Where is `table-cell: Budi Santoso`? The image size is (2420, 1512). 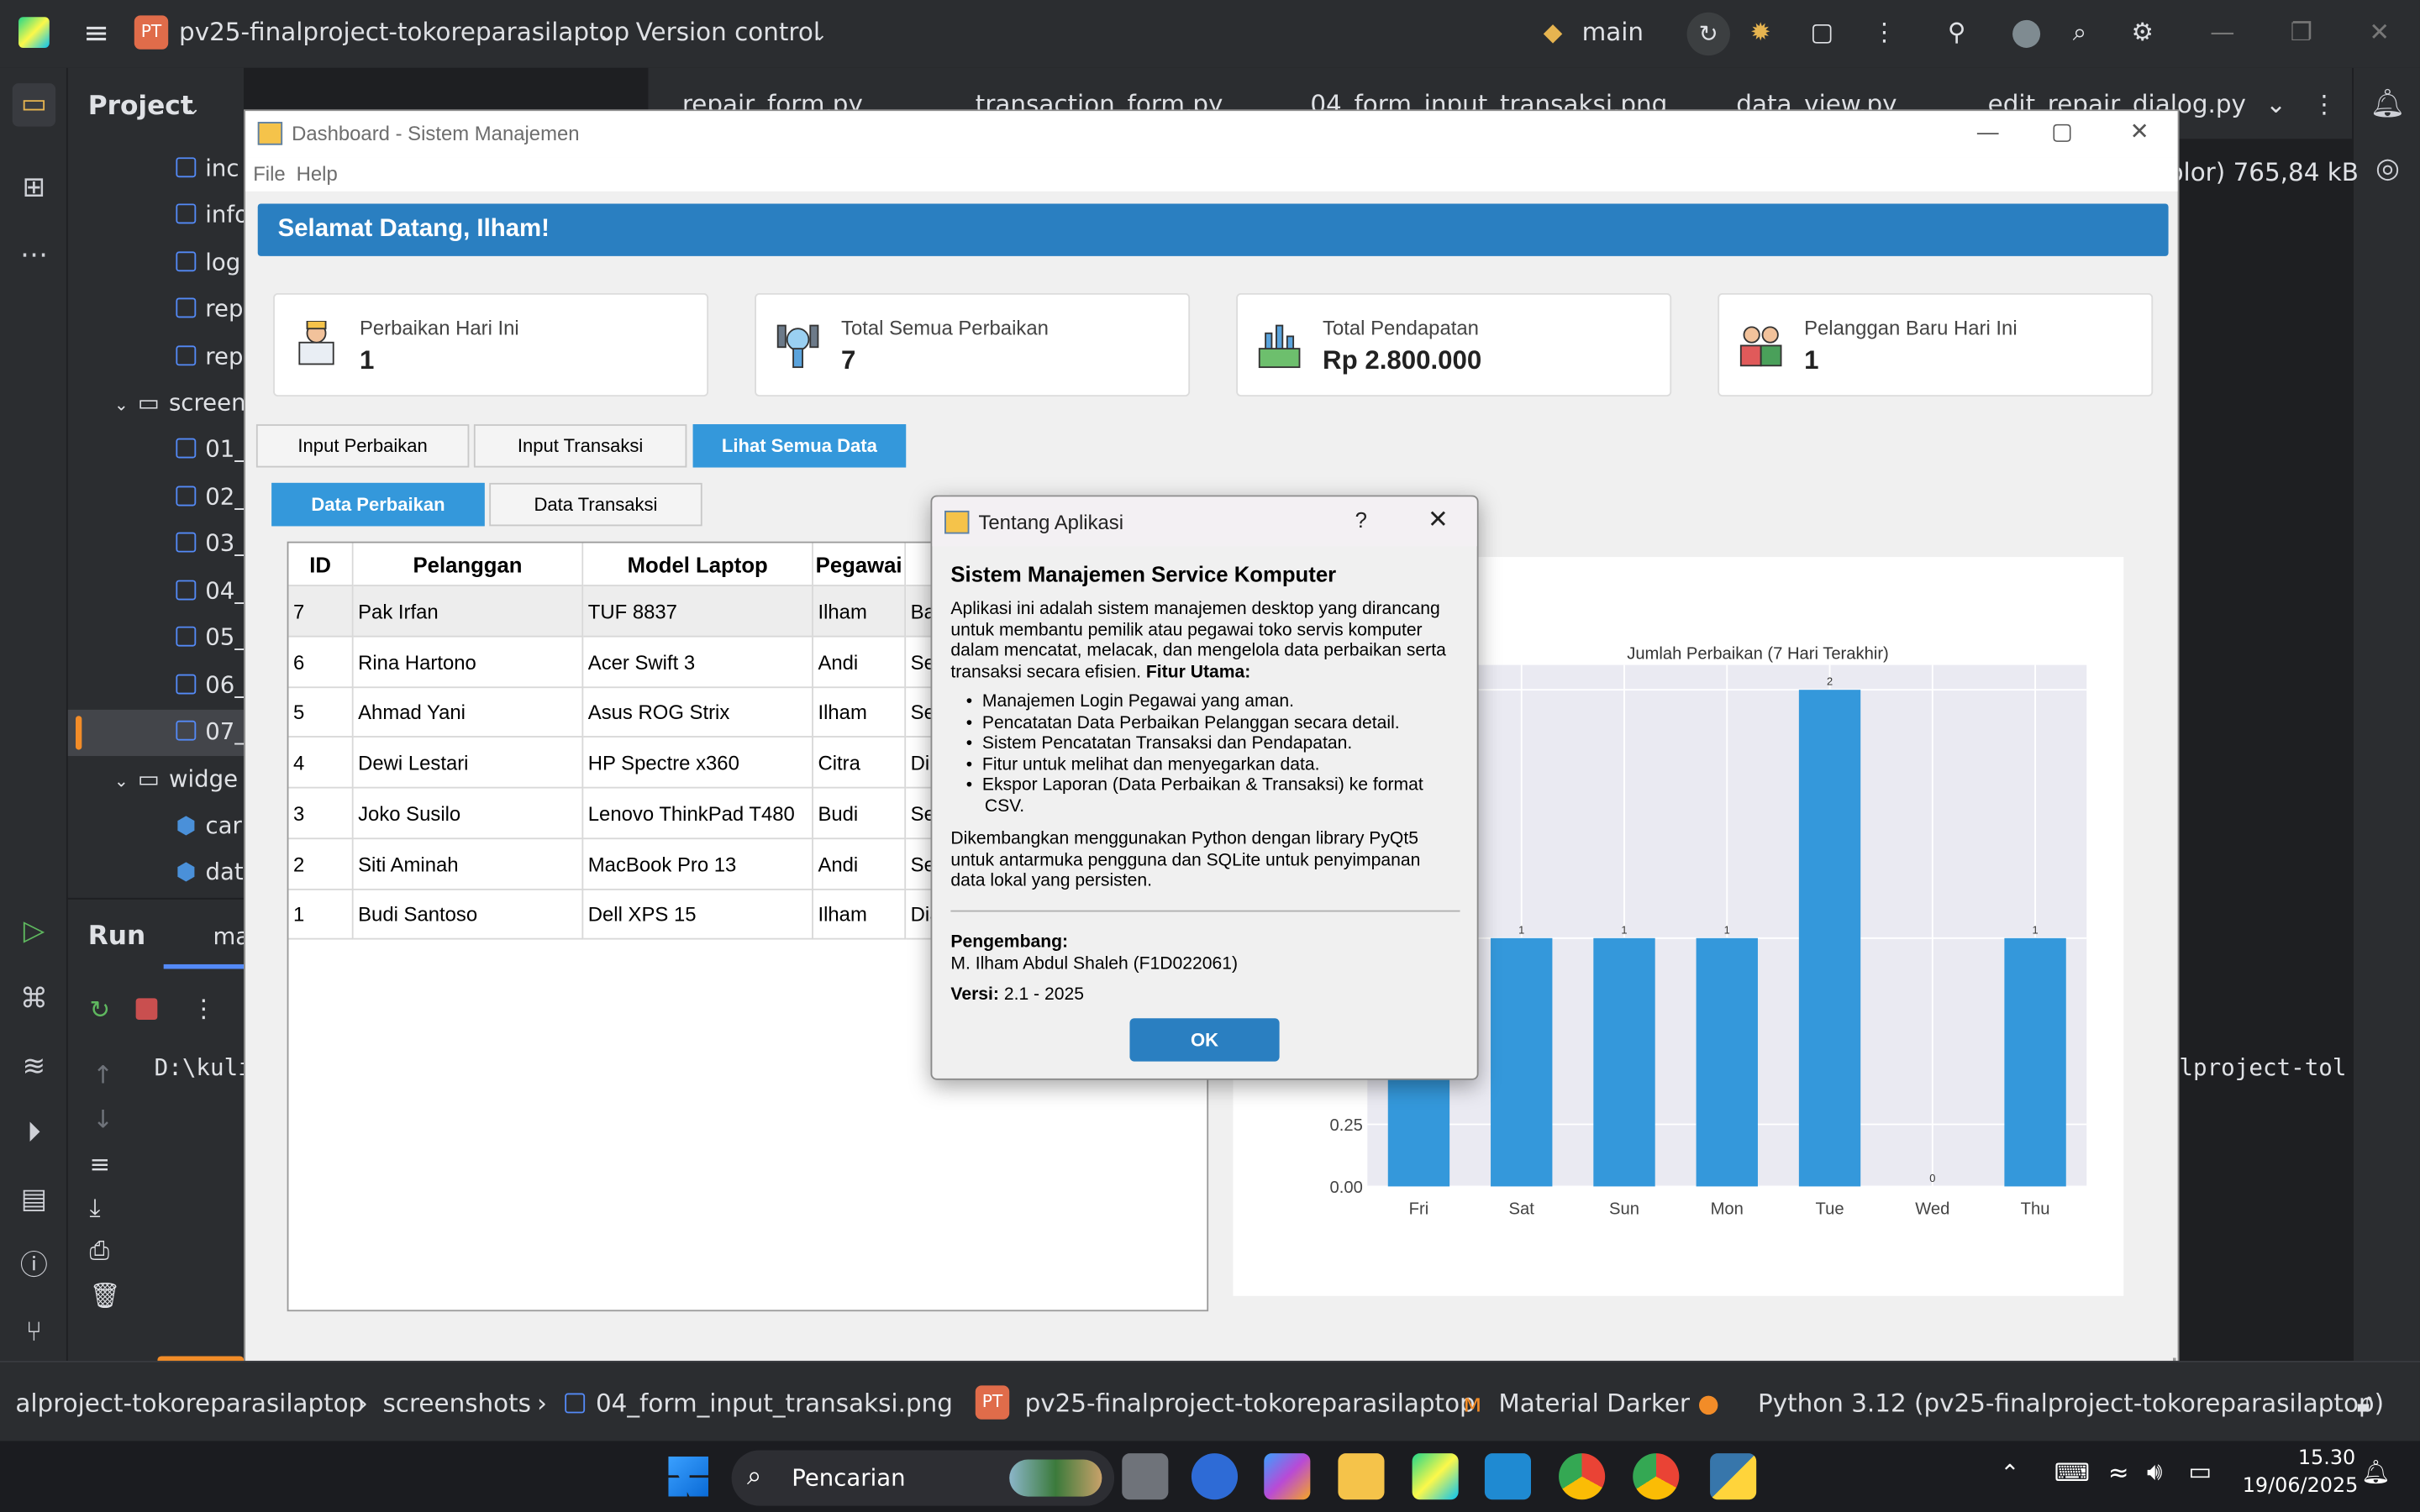
table-cell: Budi Santoso is located at coordinates (468, 914).